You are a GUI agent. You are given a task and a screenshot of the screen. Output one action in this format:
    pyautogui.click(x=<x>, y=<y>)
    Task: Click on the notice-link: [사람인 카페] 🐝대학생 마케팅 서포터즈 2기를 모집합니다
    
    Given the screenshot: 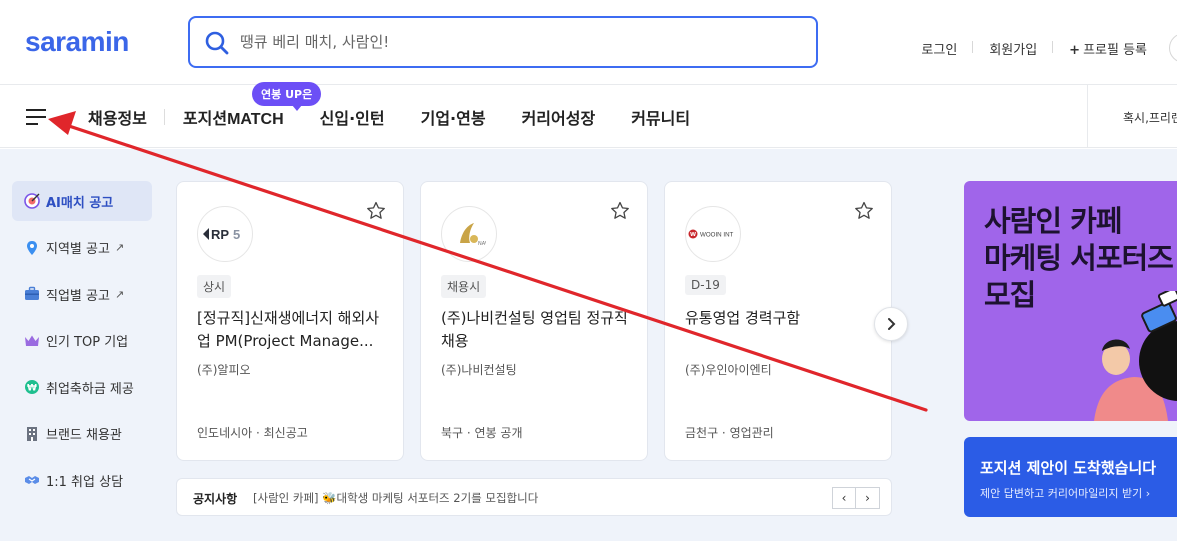 What is the action you would take?
    pyautogui.click(x=395, y=498)
    